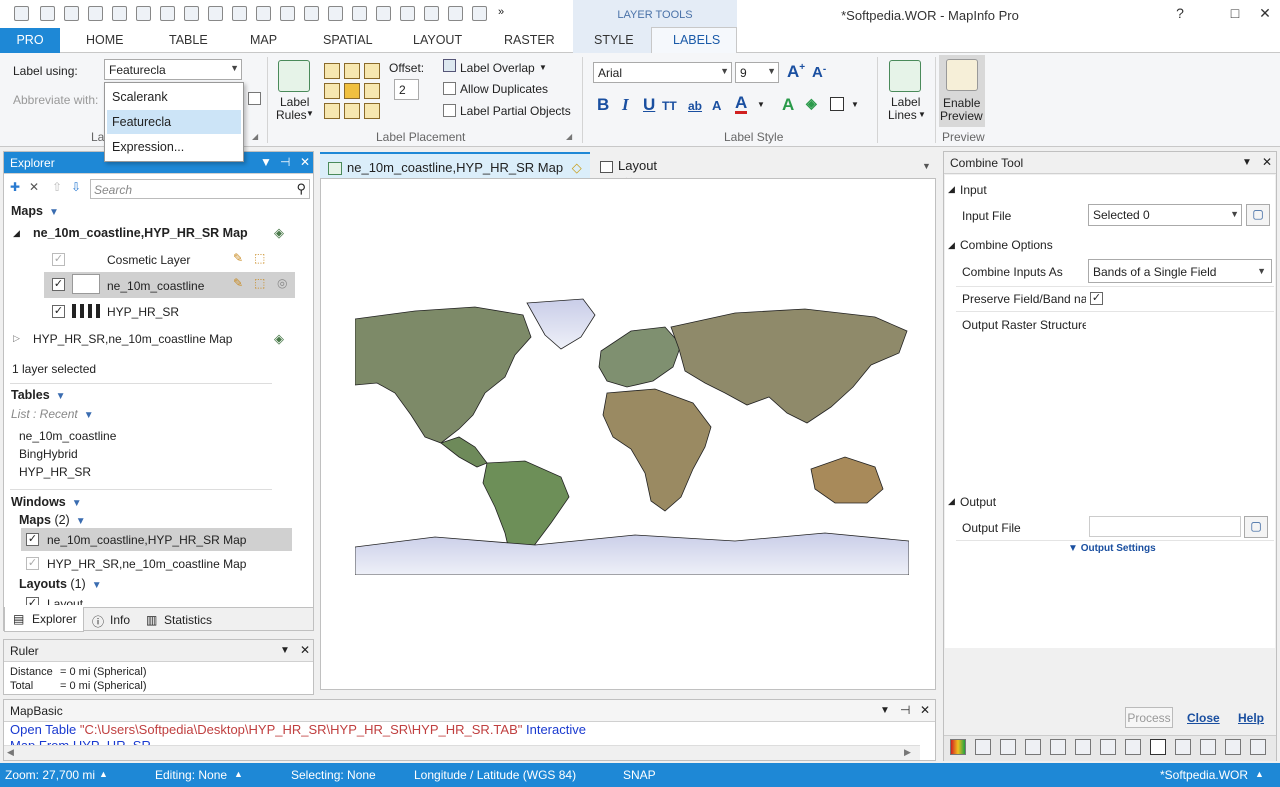 Image resolution: width=1280 pixels, height=787 pixels. What do you see at coordinates (146, 564) in the screenshot?
I see `window-item: HYP_HR_SR,ne_10m_coastline Map` at bounding box center [146, 564].